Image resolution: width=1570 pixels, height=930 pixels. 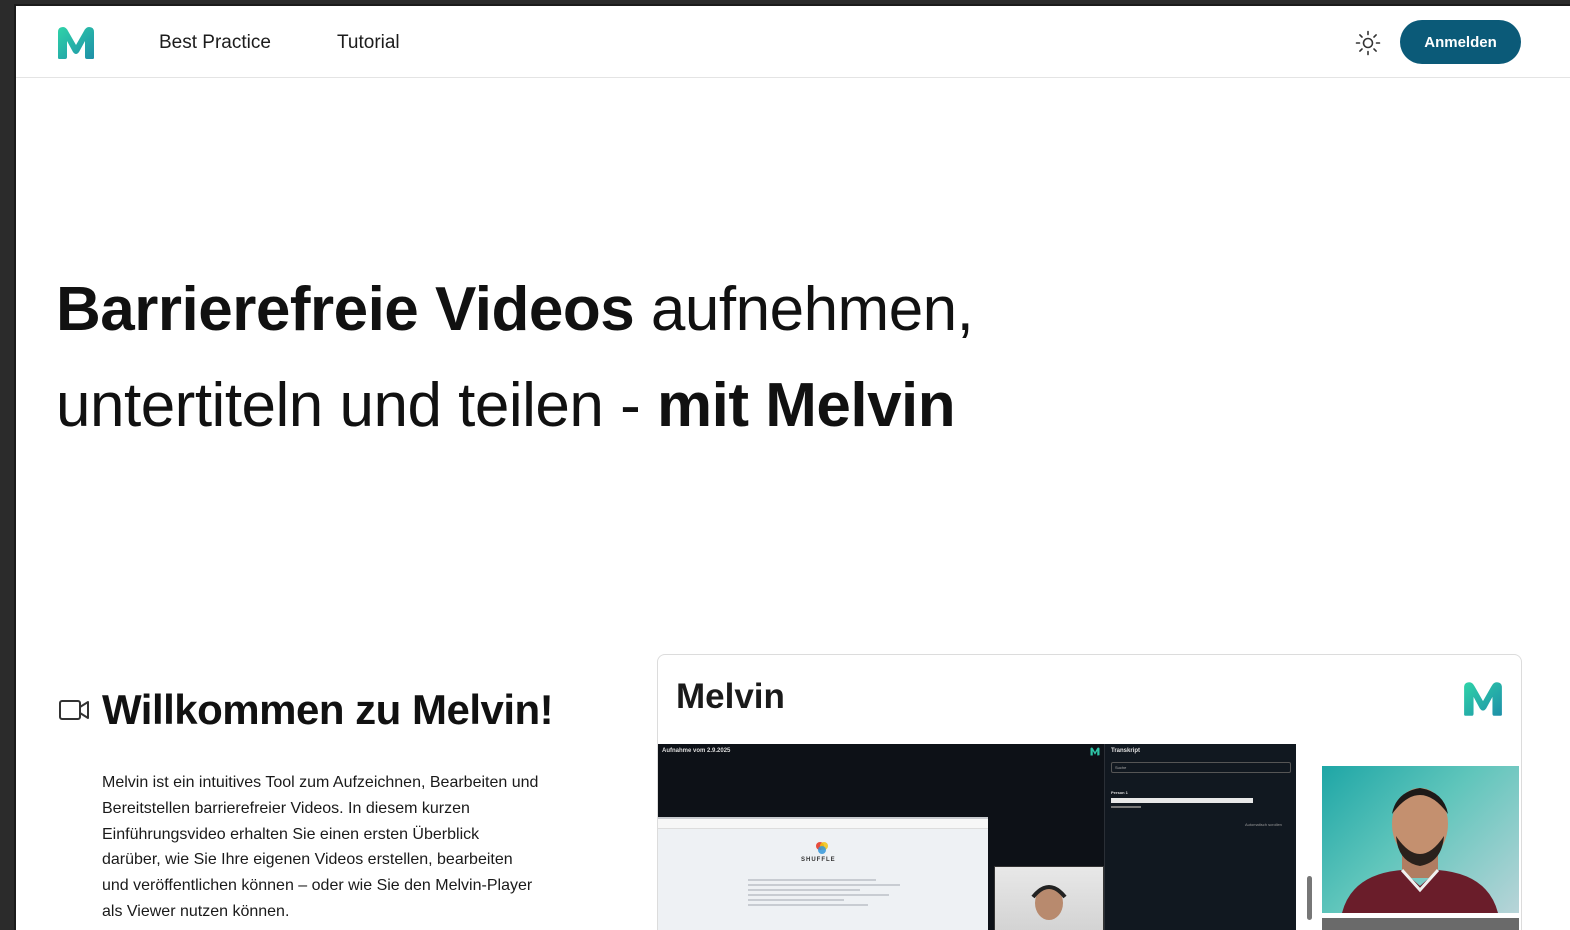 I want to click on webcam-thumbnail, so click(x=1049, y=898).